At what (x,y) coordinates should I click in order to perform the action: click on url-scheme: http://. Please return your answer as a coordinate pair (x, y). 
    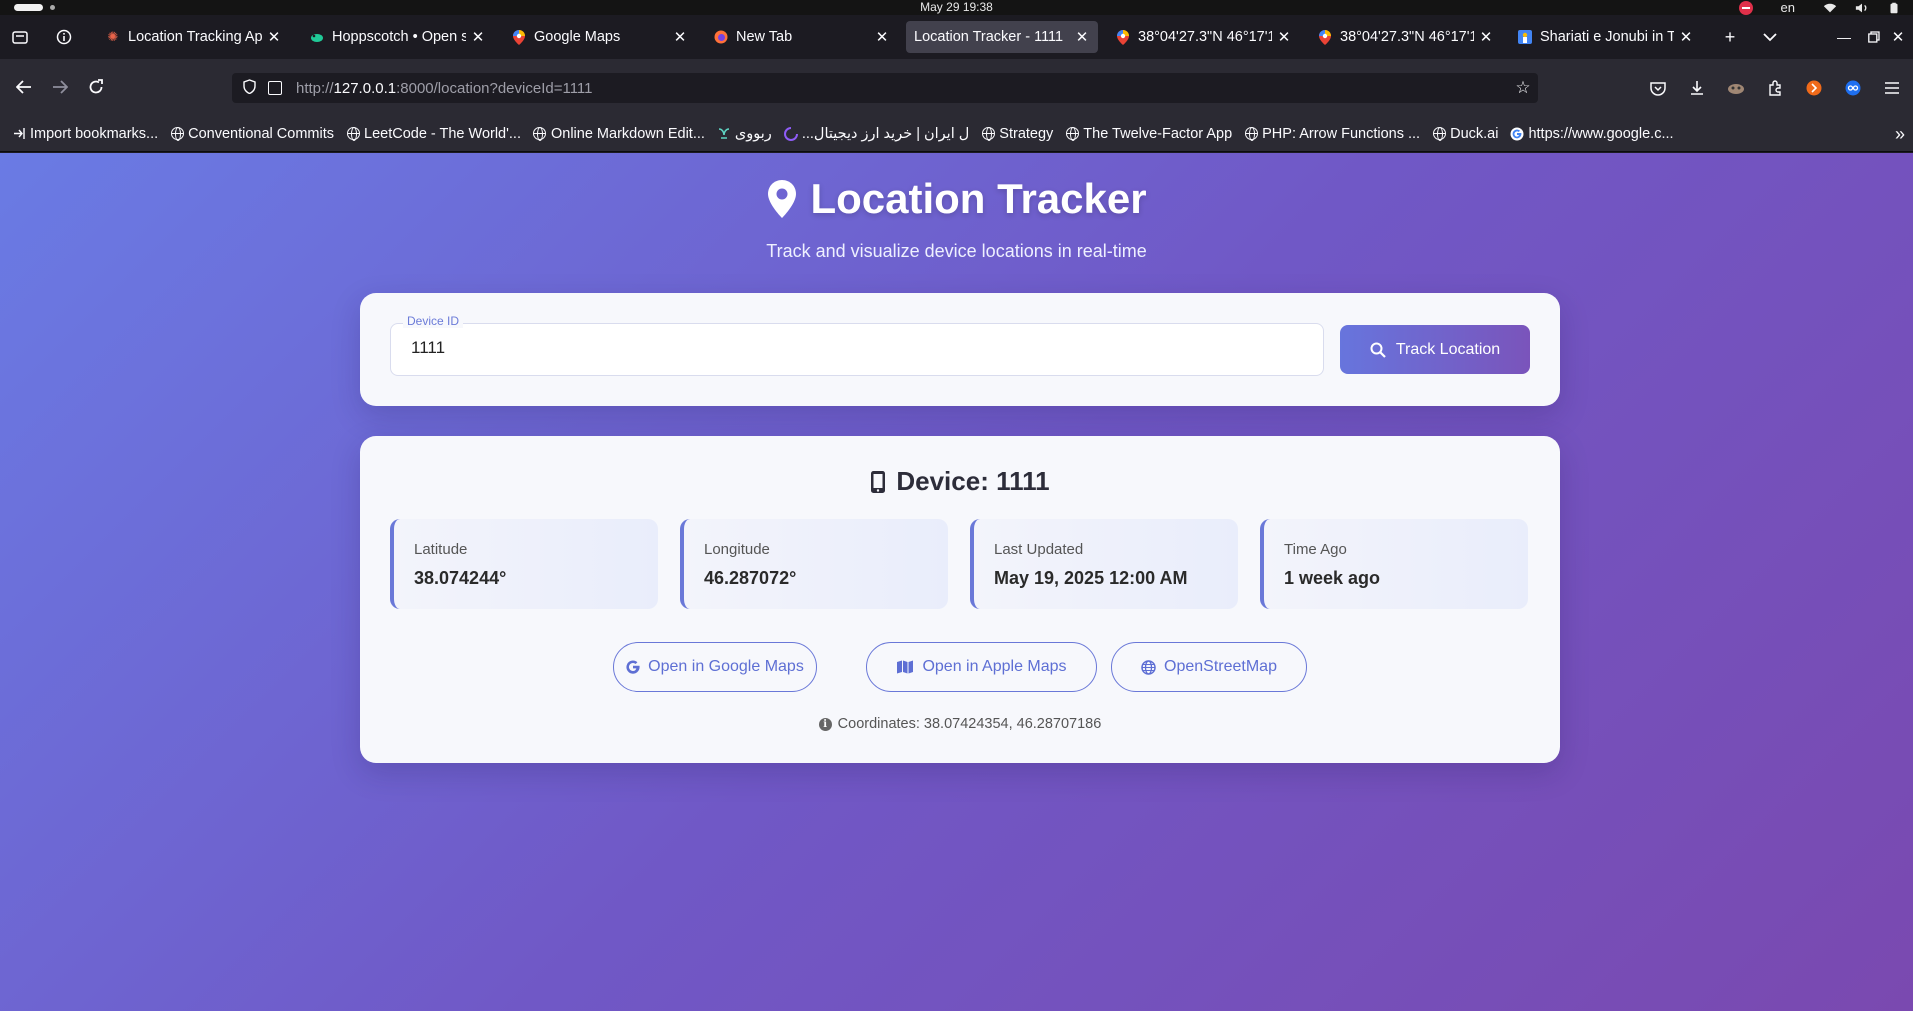
    Looking at the image, I should click on (315, 88).